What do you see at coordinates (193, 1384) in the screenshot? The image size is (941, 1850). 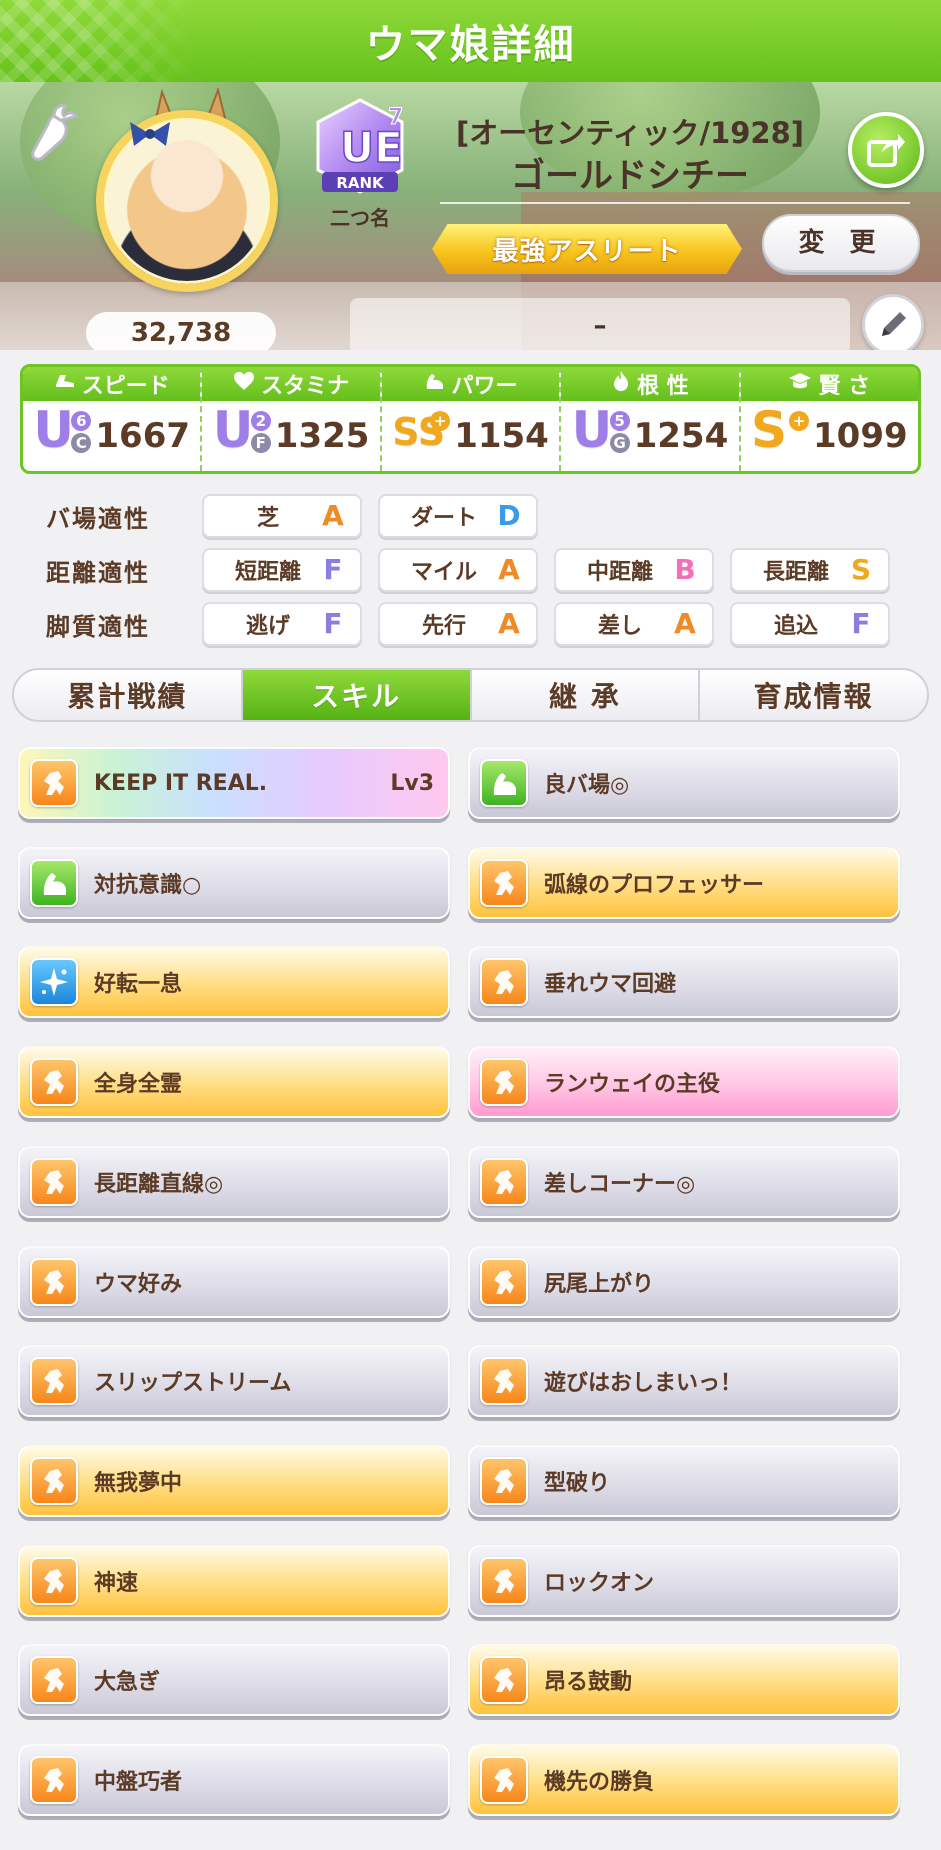 I see `skill-name: スリップストリーム` at bounding box center [193, 1384].